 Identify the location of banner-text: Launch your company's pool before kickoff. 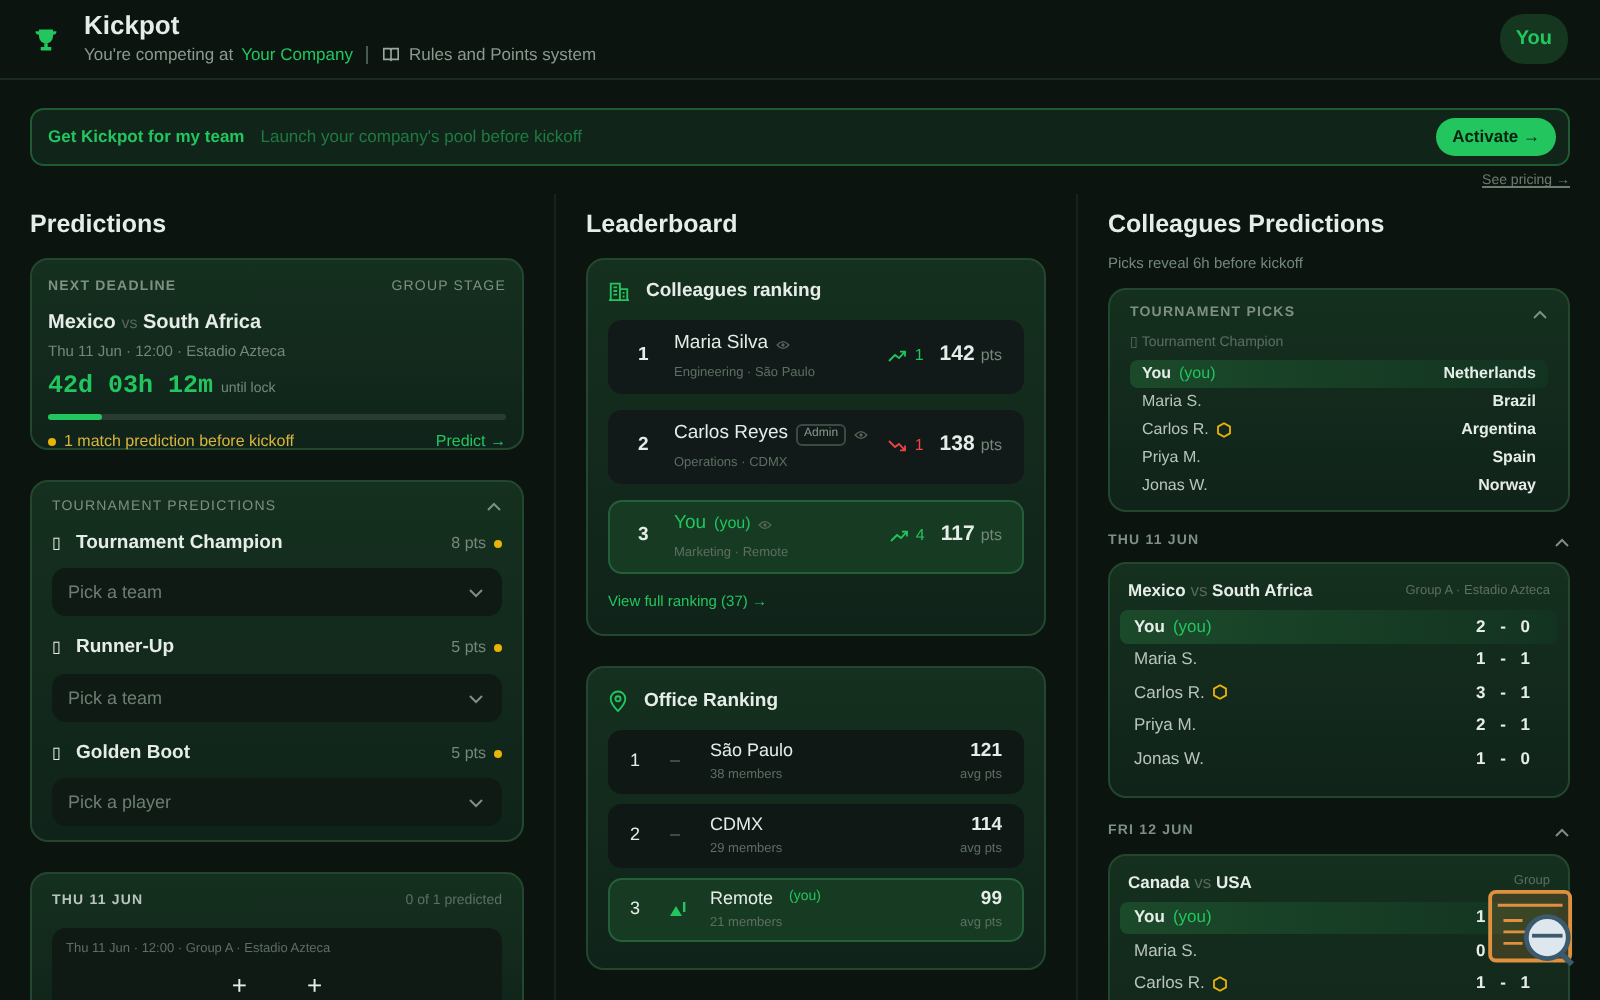
(421, 137).